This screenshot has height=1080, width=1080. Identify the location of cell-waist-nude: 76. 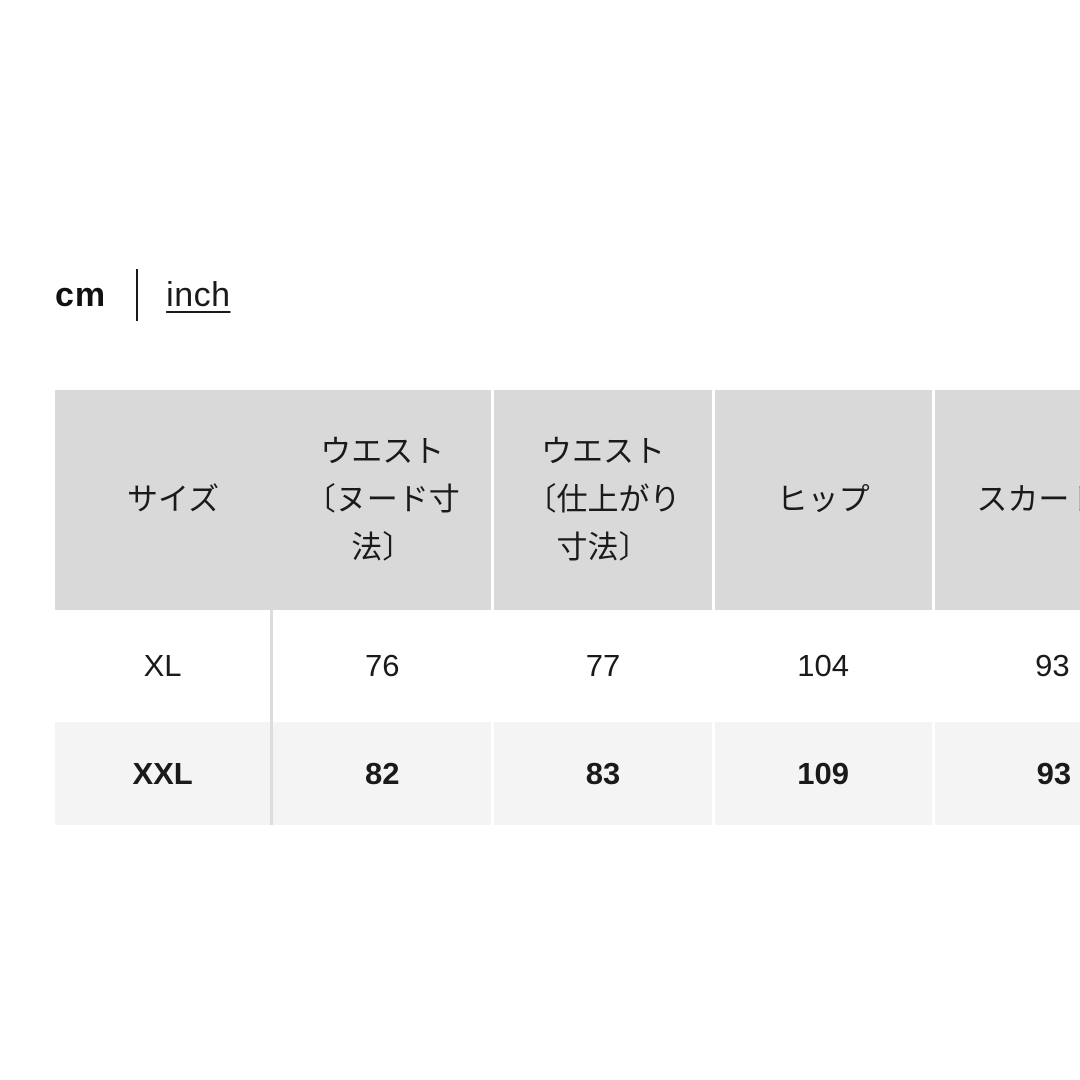
(384, 666).